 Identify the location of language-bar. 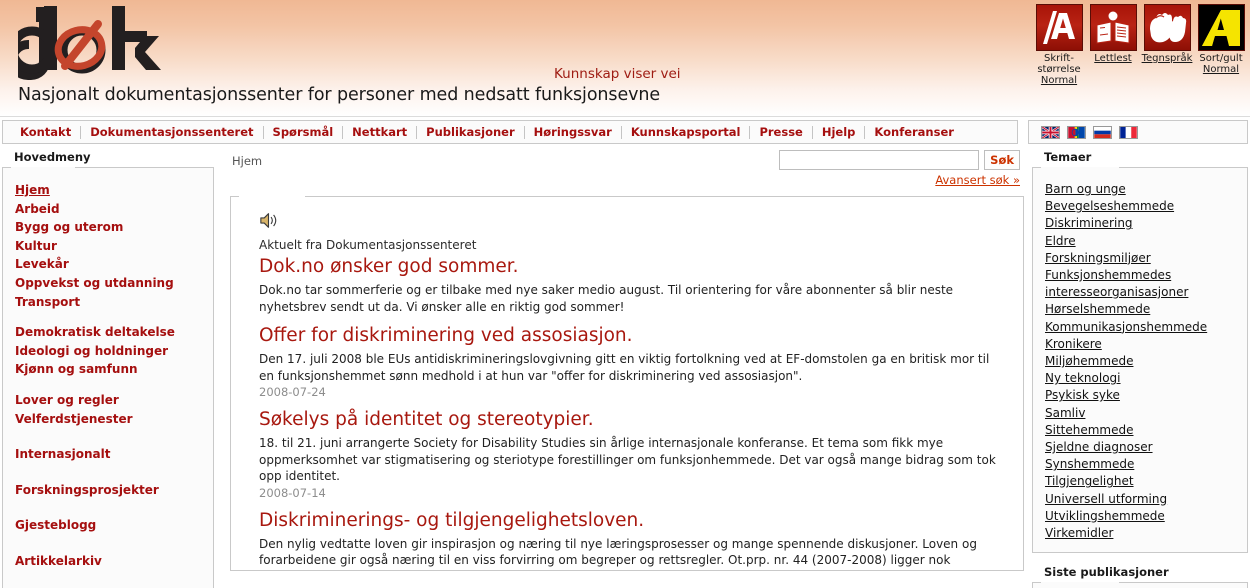
(1138, 132).